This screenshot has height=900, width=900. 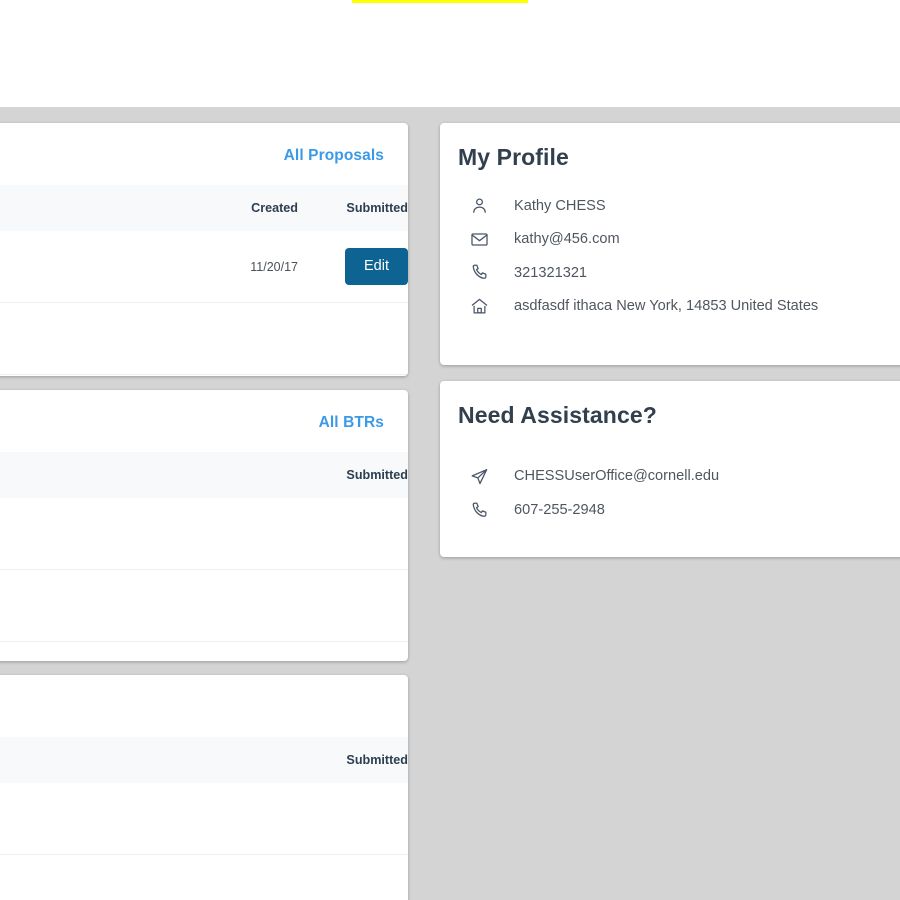 I want to click on top-white-strip, so click(x=450, y=53).